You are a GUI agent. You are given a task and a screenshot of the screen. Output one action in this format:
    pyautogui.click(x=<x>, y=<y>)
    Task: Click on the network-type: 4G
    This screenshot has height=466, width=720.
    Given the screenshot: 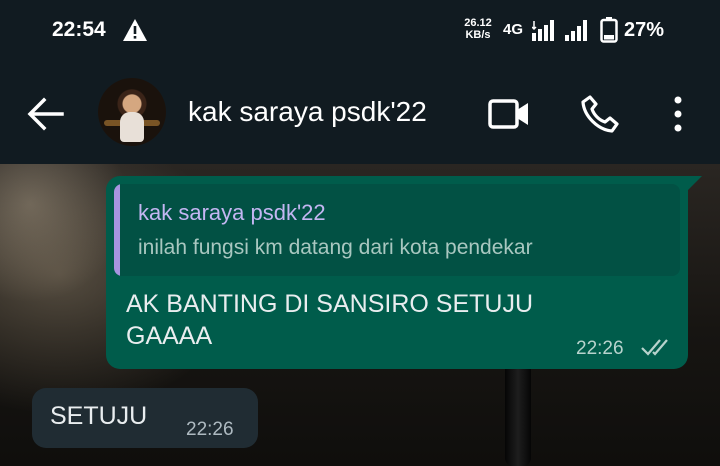 What is the action you would take?
    pyautogui.click(x=513, y=29)
    